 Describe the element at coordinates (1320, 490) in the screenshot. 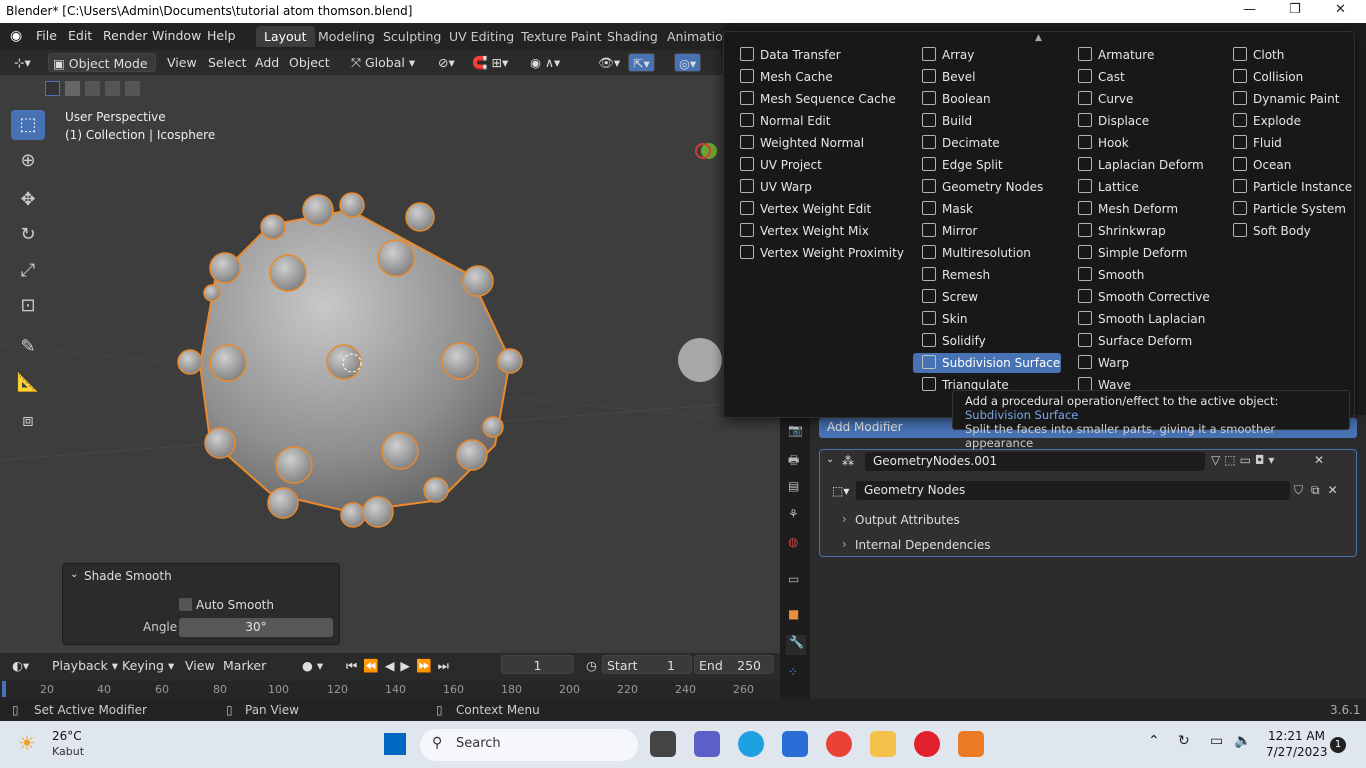

I see `node-group-actions-icons: ⛉⧉✕` at that location.